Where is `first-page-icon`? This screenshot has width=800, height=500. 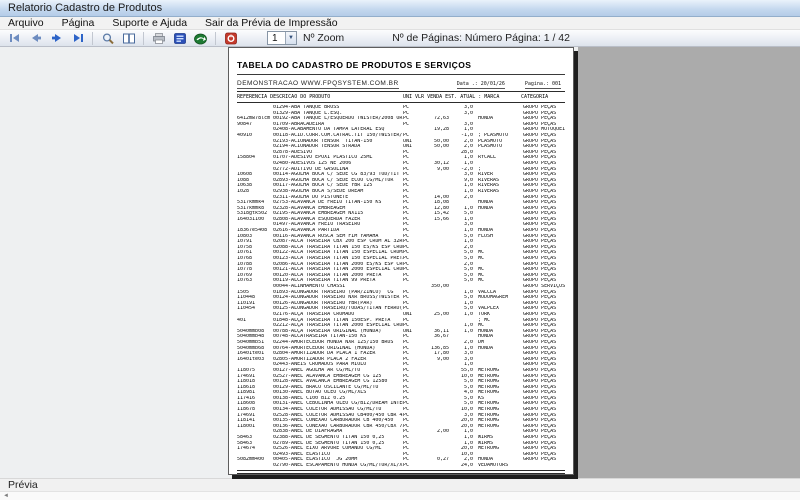 first-page-icon is located at coordinates (14, 38).